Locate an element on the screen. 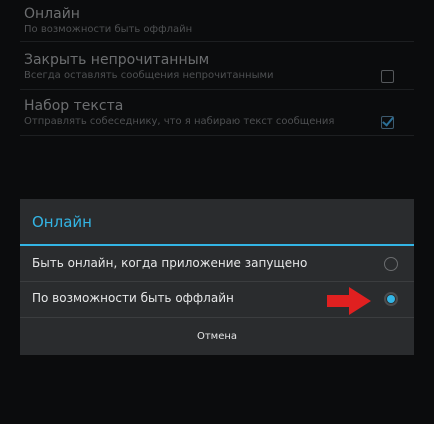 This screenshot has width=434, height=424. pref-online: Онлайн По возможности быть оффлайн is located at coordinates (219, 21).